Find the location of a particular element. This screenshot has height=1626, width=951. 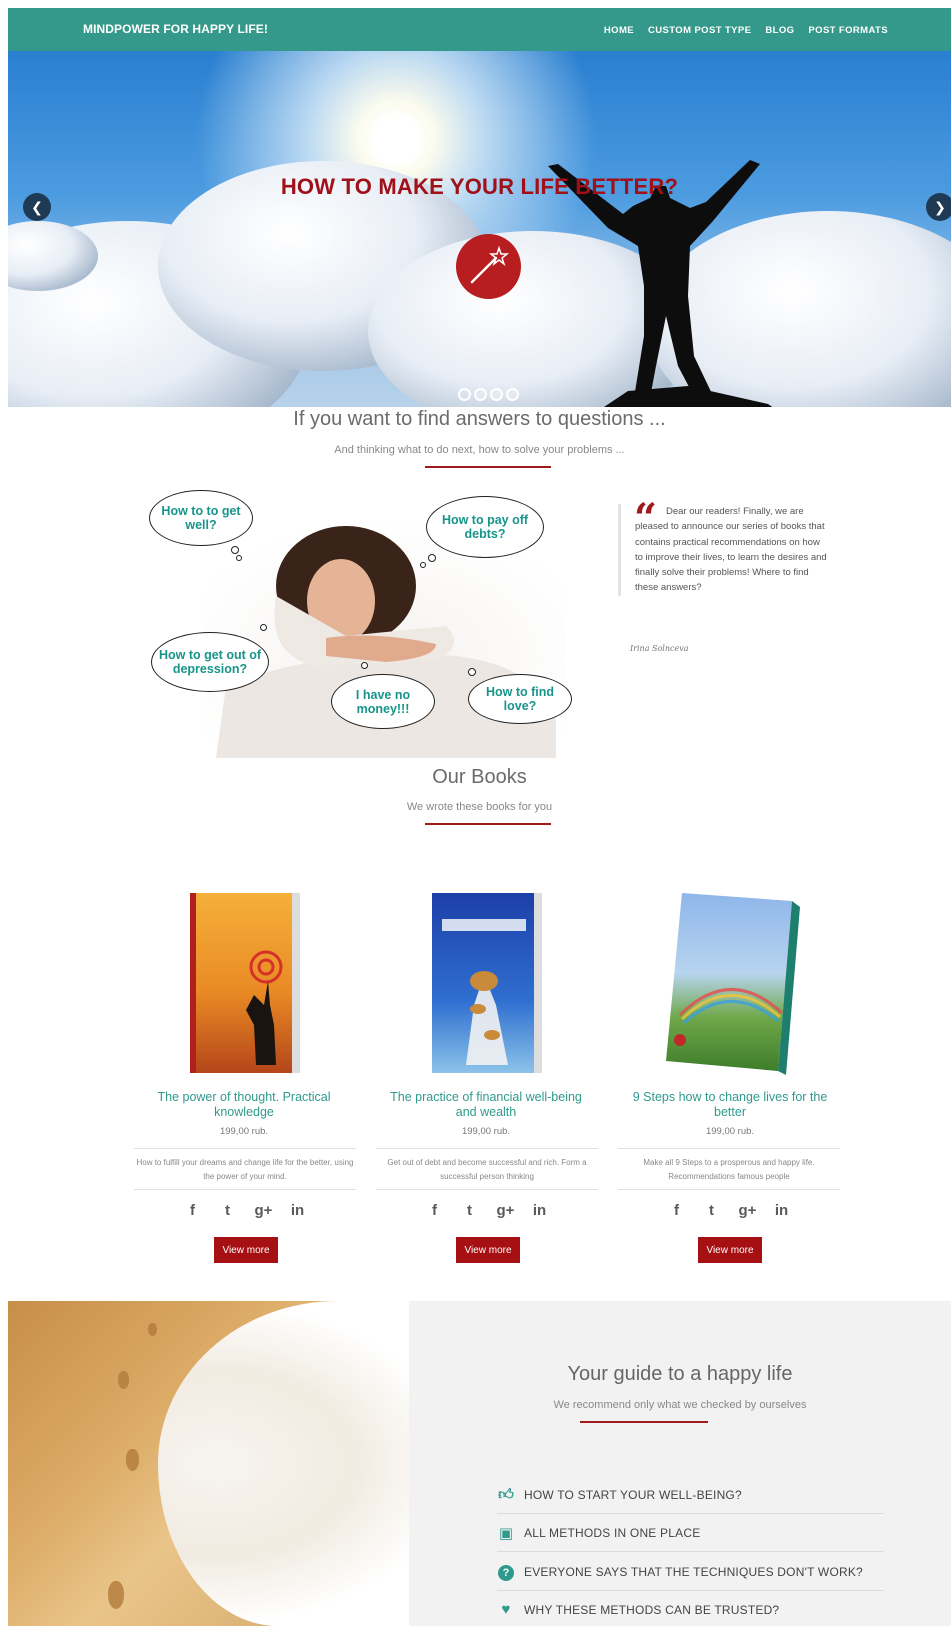

slider-next-button: ❯ is located at coordinates (938, 207).